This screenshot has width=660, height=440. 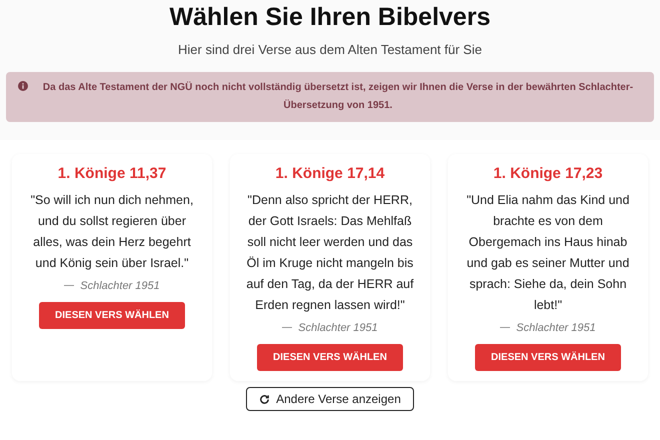 What do you see at coordinates (112, 232) in the screenshot?
I see `verse-text: "So will ich nun dich nehmen, und du sollst regieren über alles, was dein Herz begehrt und König sein über Israel."` at bounding box center [112, 232].